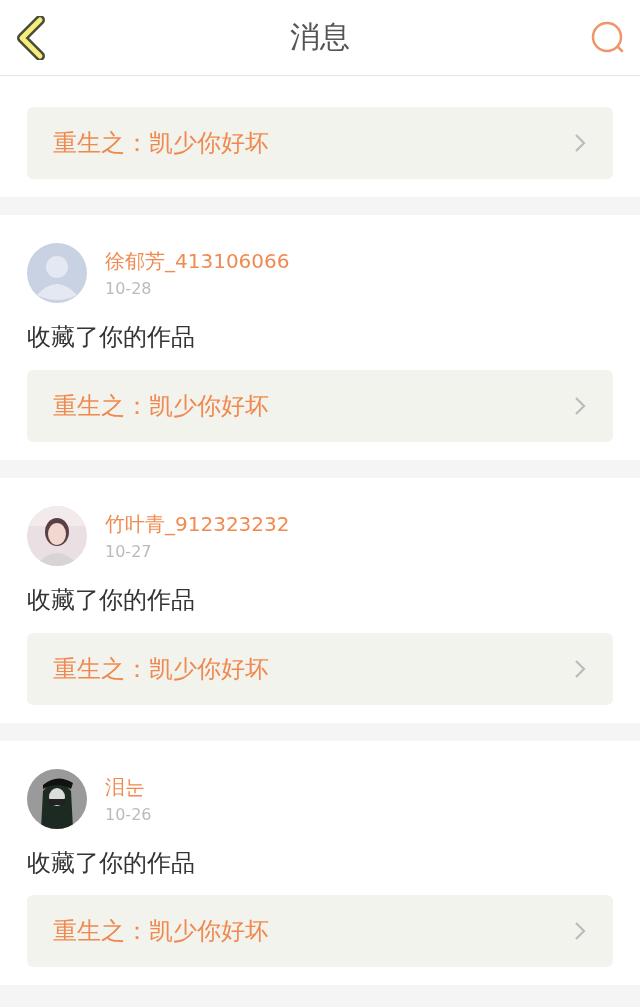  I want to click on back-chevron-icon, so click(31, 37).